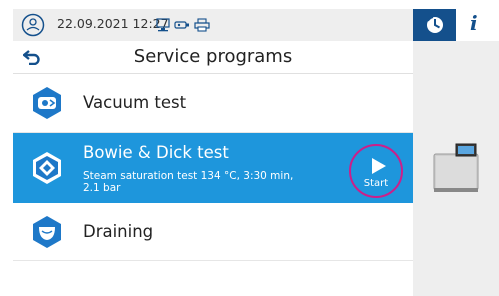 The image size is (499, 296). I want to click on play-icon, so click(379, 166).